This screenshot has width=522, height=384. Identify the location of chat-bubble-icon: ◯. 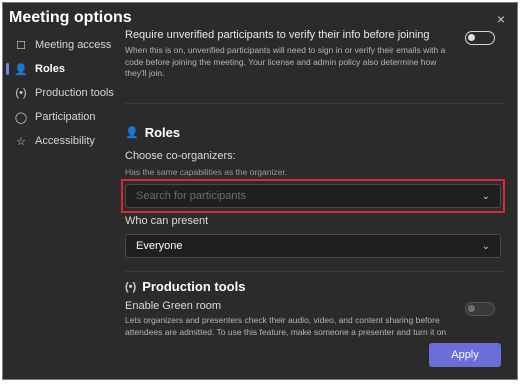
(21, 117).